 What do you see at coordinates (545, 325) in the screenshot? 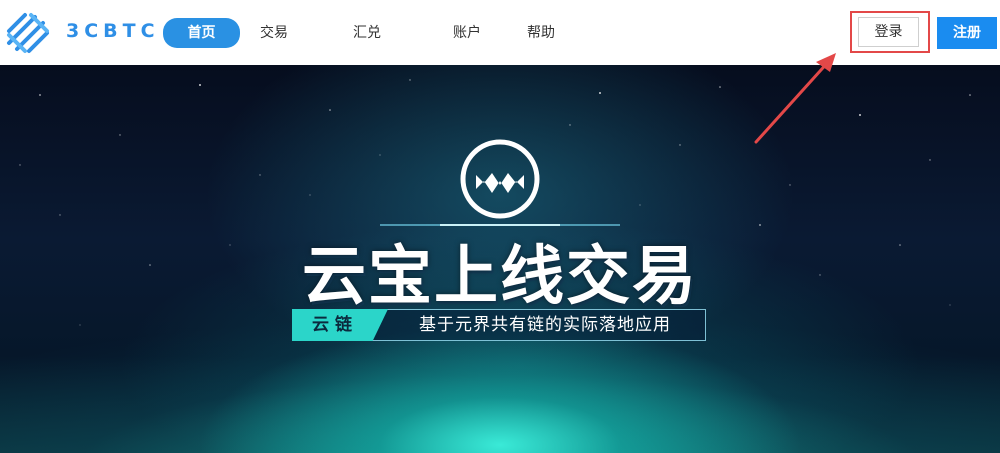
I see `tagline-text: 基于元界共有链的实际落地应用` at bounding box center [545, 325].